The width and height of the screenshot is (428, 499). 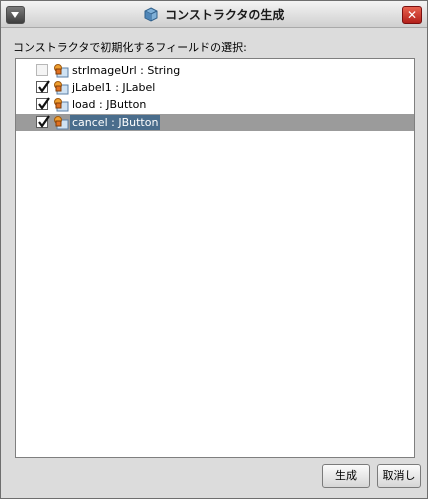 I want to click on close-button: ✕, so click(x=412, y=15).